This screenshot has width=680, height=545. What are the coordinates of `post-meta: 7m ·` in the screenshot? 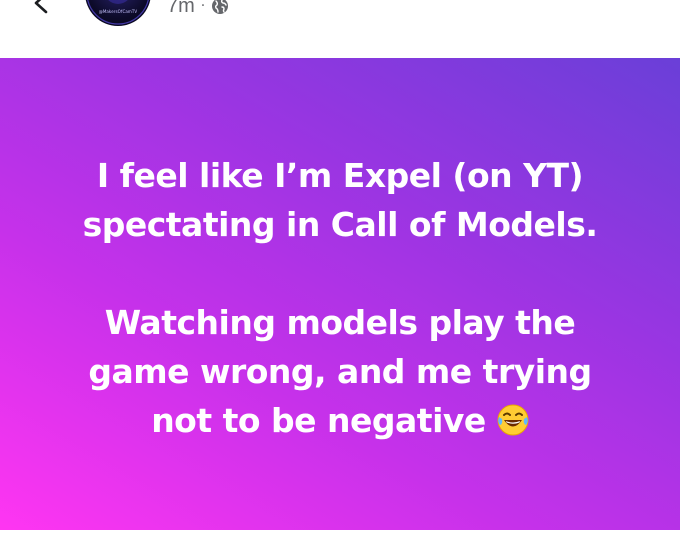 It's located at (198, 9).